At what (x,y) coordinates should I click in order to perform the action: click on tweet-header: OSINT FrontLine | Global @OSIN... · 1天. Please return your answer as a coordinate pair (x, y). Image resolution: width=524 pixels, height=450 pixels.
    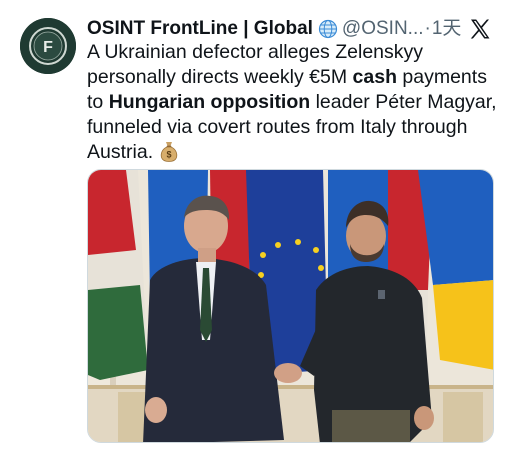
    Looking at the image, I should click on (296, 29).